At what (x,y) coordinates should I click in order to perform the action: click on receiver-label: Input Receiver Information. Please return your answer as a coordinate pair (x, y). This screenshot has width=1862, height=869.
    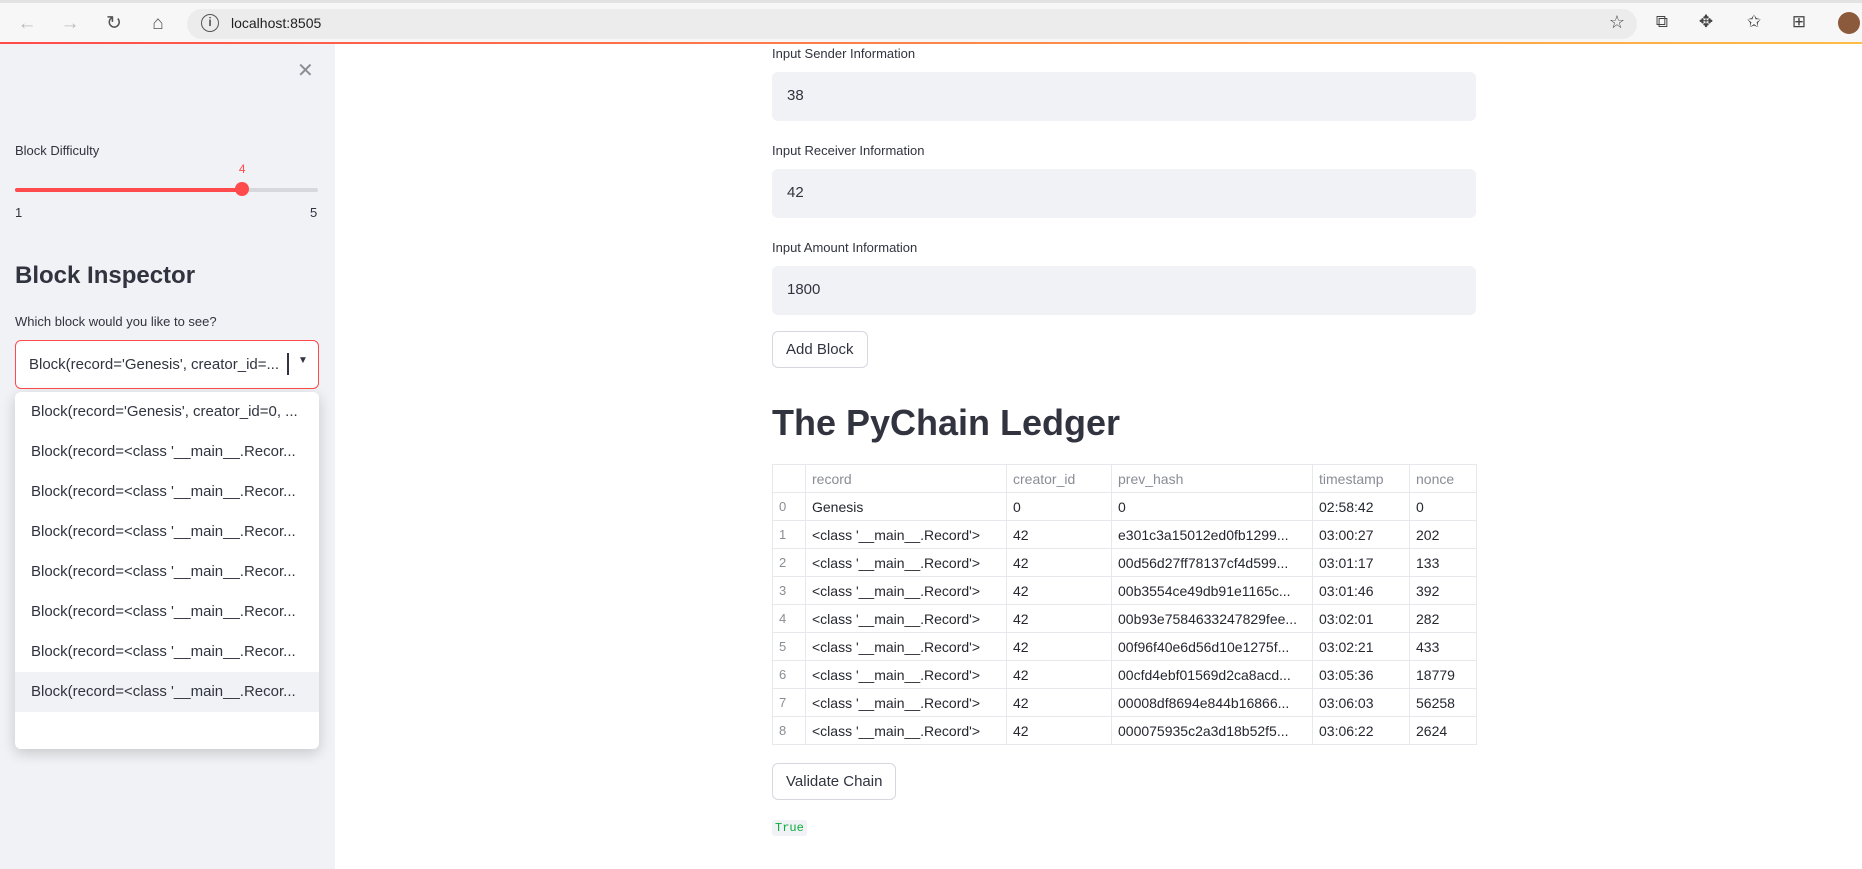
    Looking at the image, I should click on (848, 150).